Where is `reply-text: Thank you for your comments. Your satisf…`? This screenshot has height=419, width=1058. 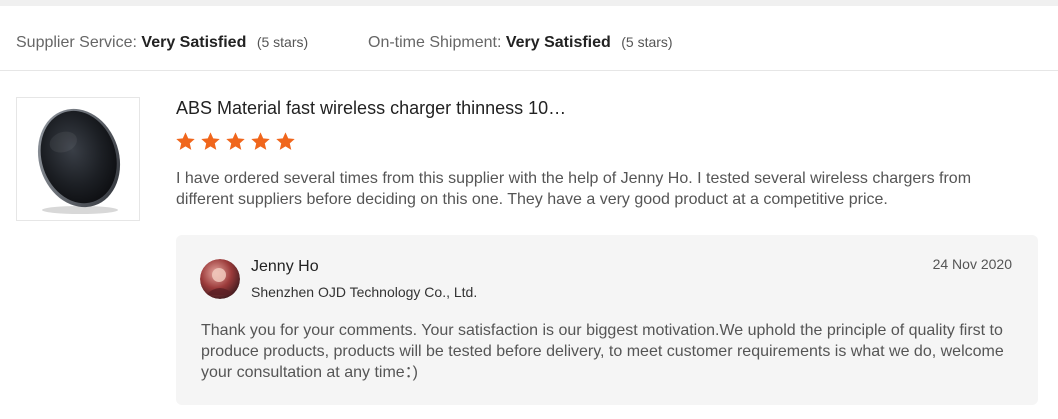 reply-text: Thank you for your comments. Your satisf… is located at coordinates (602, 351).